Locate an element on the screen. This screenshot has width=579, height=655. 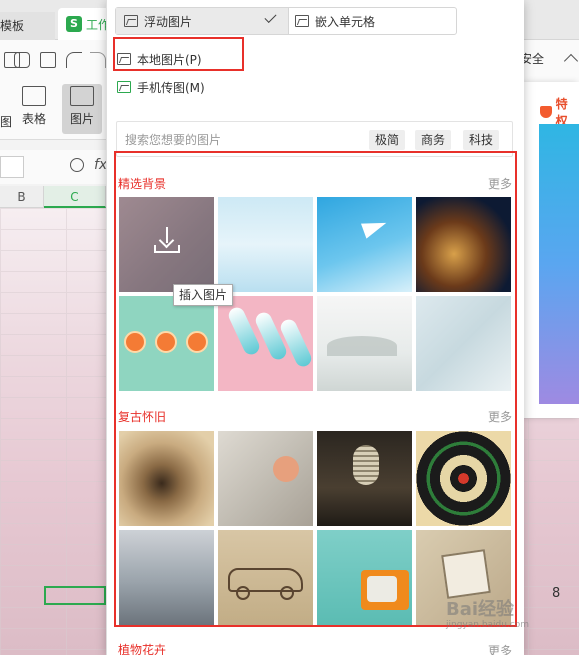
section-title-plants: 植物花卉 is located at coordinates (142, 649).